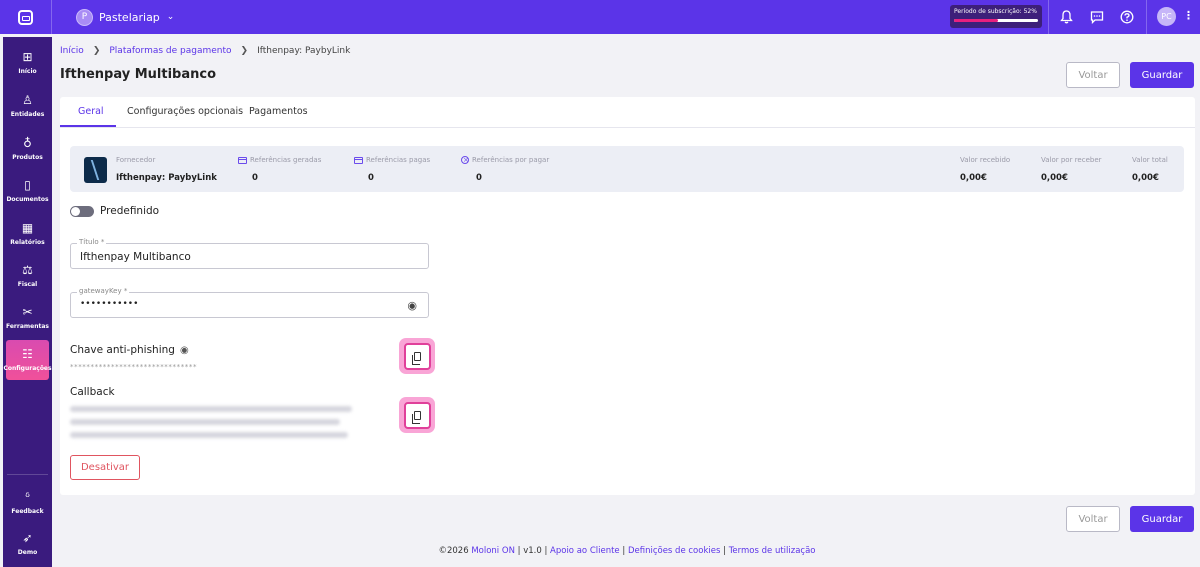  Describe the element at coordinates (134, 367) in the screenshot. I see `antiphishing-masked-value: *******************************` at that location.